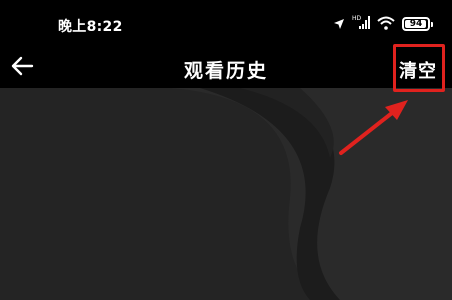 This screenshot has width=452, height=300. Describe the element at coordinates (373, 127) in the screenshot. I see `annotation-arrow` at that location.